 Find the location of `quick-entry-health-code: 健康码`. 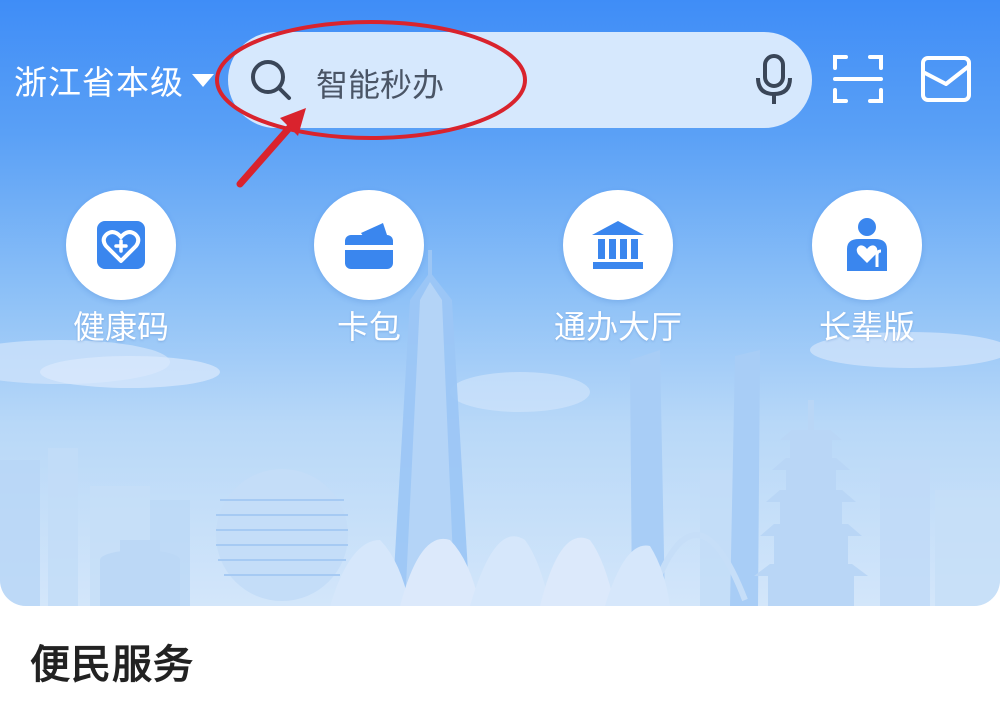

quick-entry-health-code: 健康码 is located at coordinates (121, 270).